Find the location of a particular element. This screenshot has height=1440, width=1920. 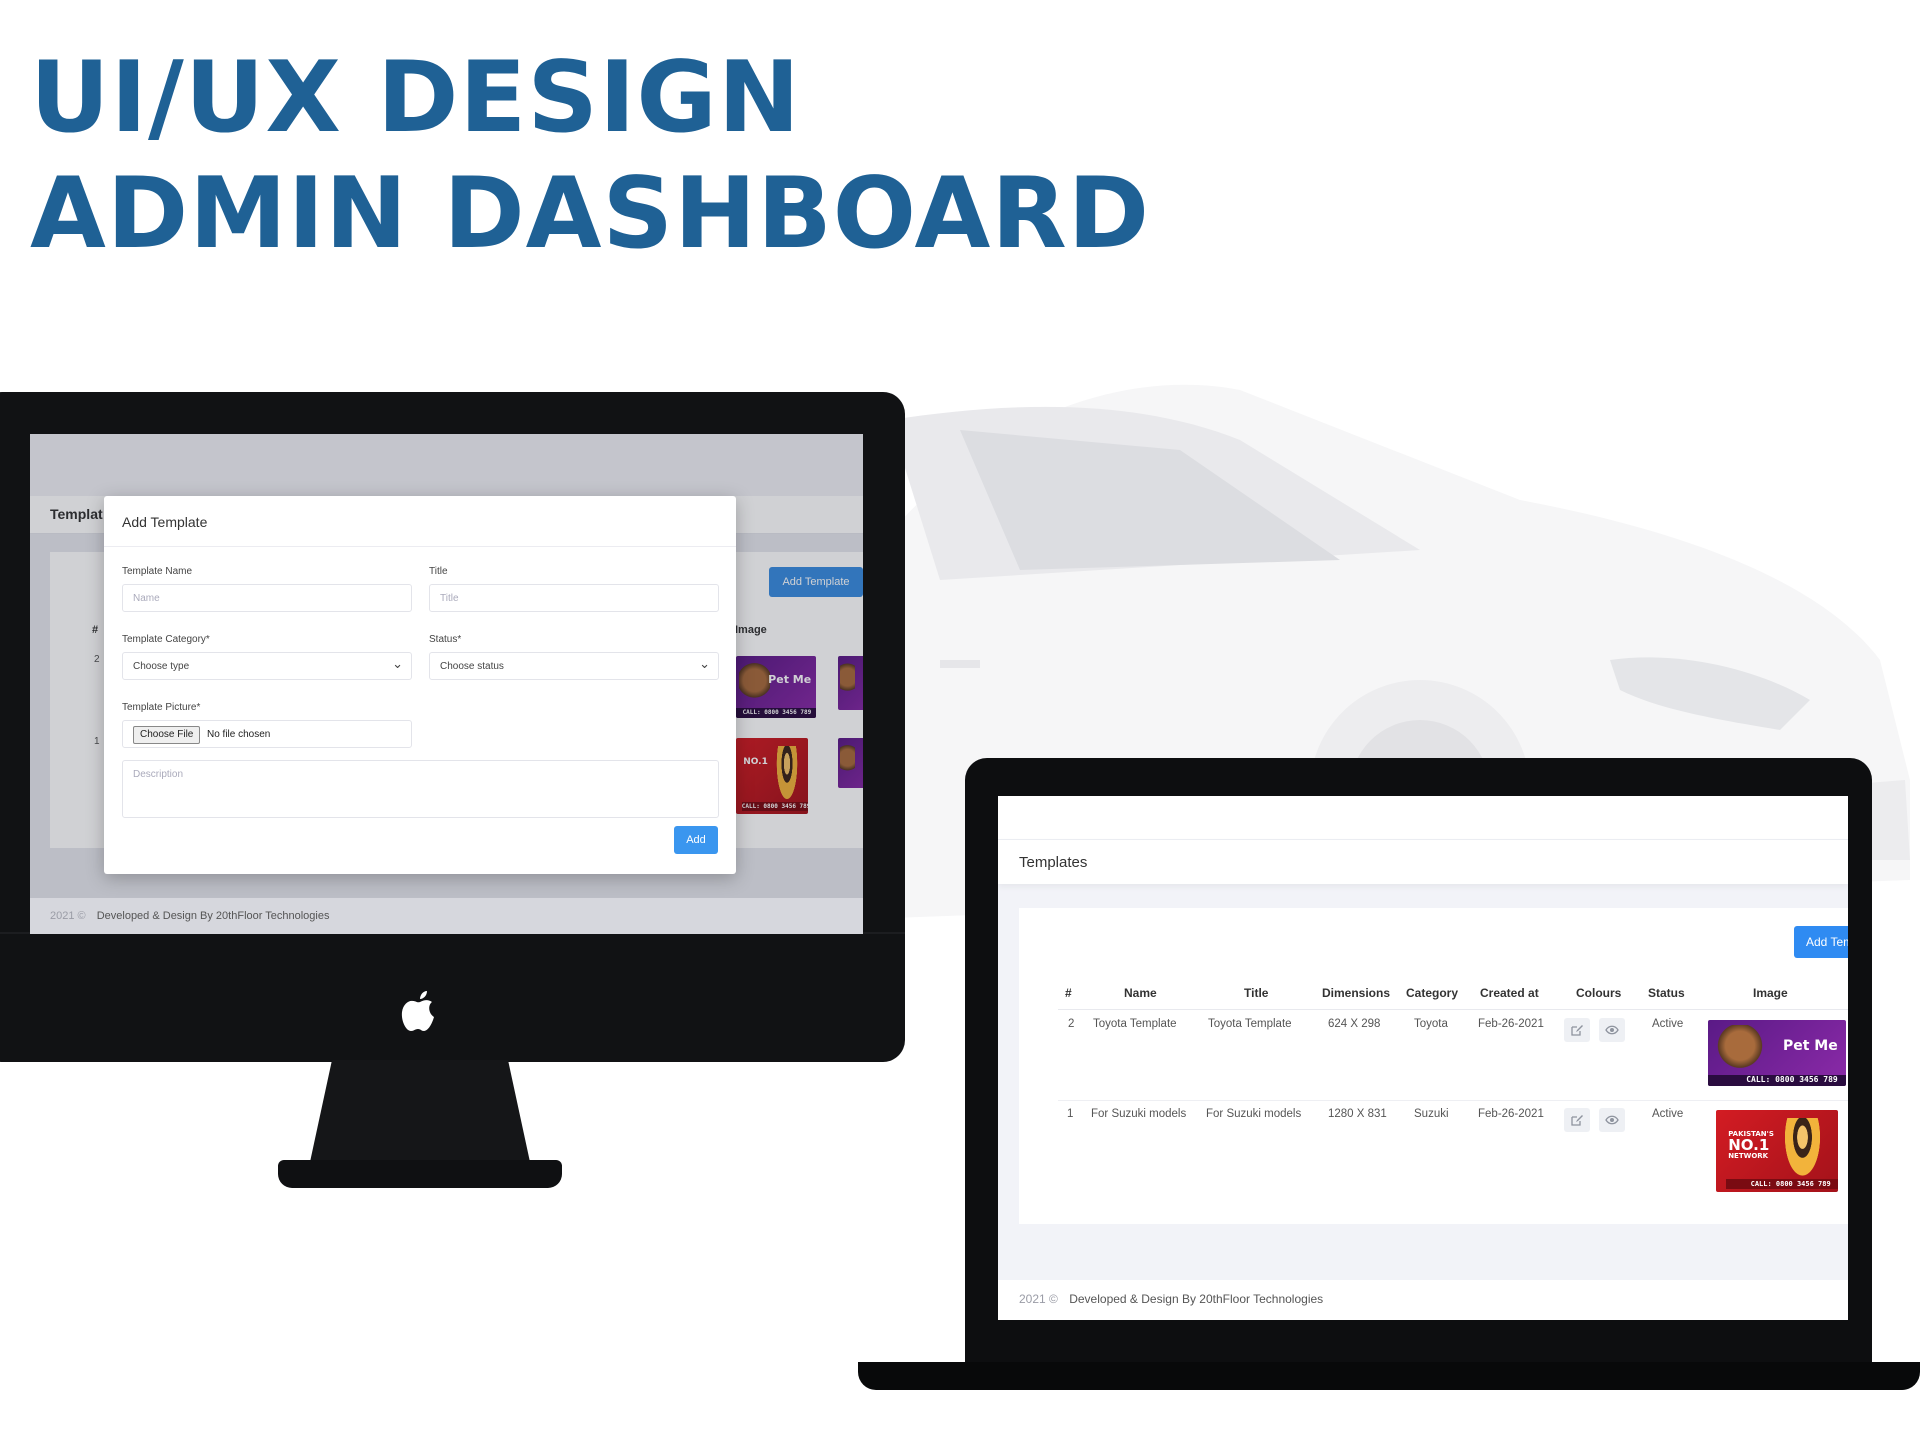

ad-headline-line-2: NO.1 is located at coordinates (1749, 1145).